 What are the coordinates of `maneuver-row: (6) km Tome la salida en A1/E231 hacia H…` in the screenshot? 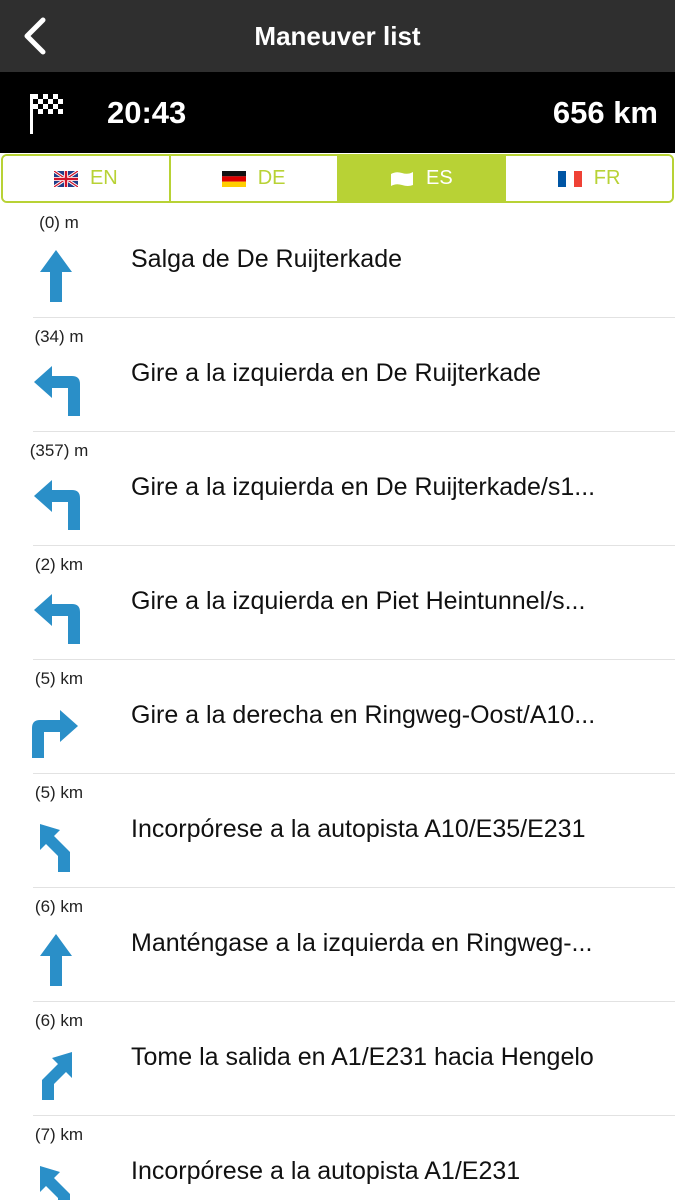 It's located at (337, 1059).